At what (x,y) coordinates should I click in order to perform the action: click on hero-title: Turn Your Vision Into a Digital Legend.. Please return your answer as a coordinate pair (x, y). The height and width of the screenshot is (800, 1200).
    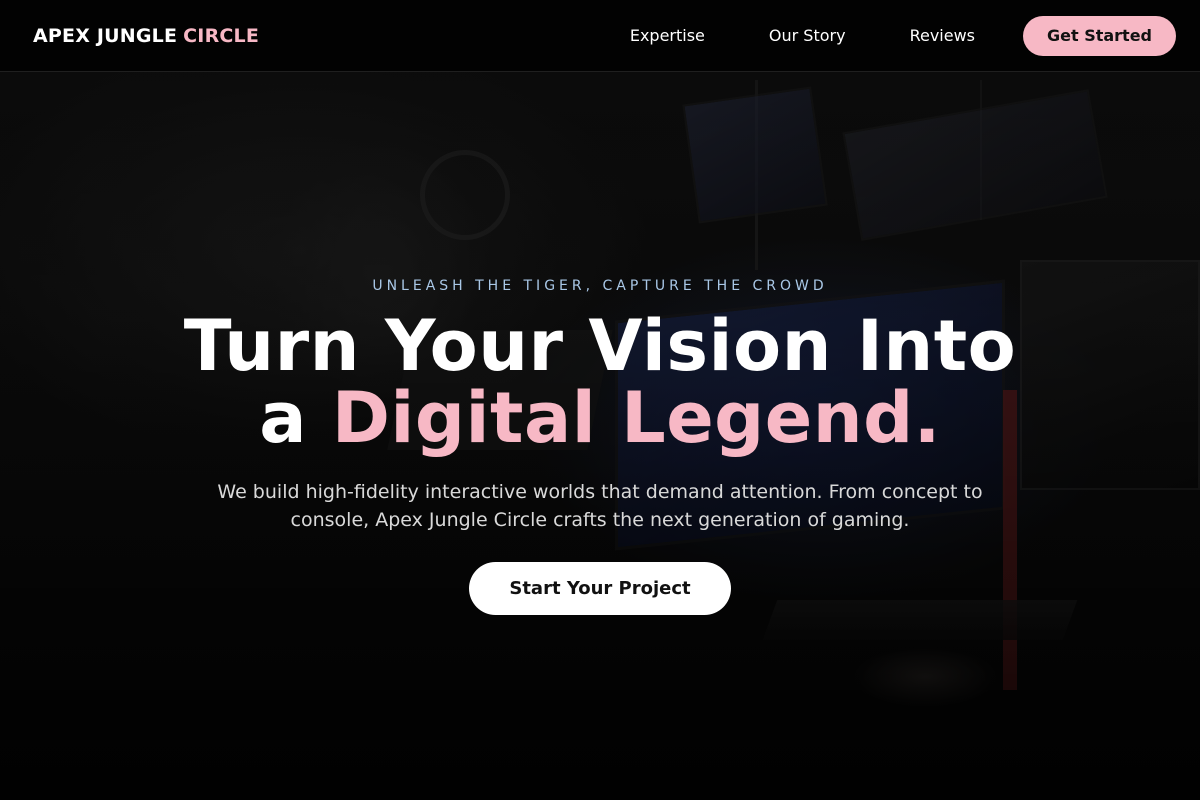
    Looking at the image, I should click on (600, 382).